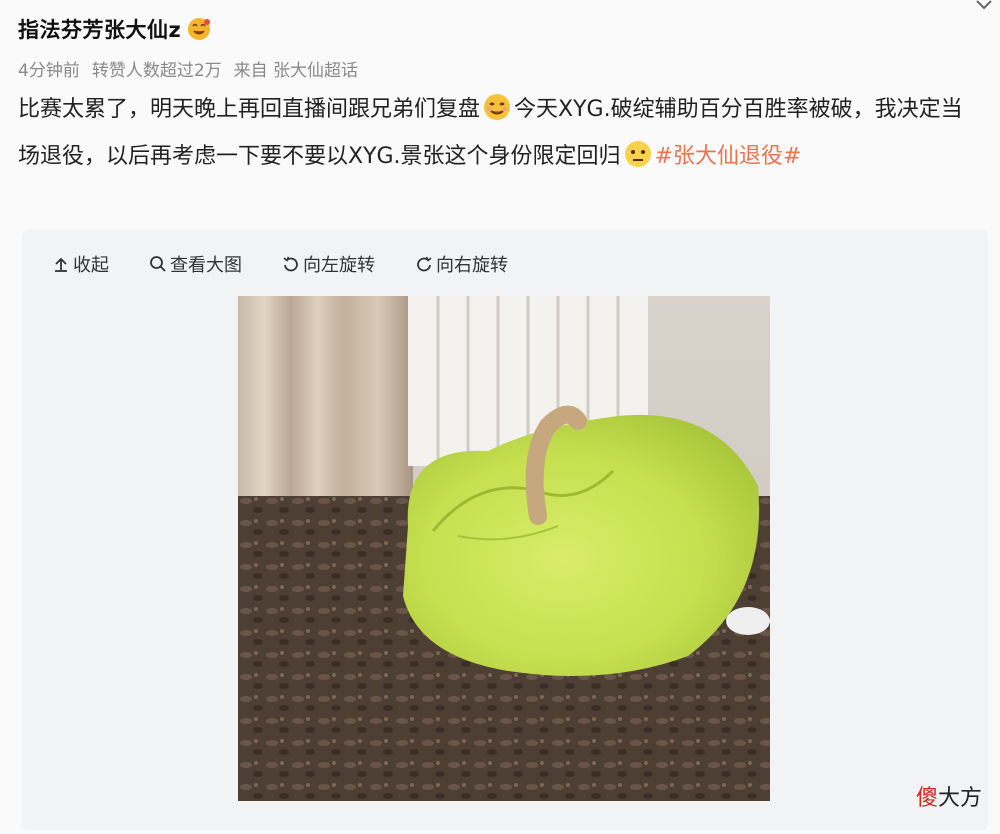 The height and width of the screenshot is (834, 1000). What do you see at coordinates (206, 265) in the screenshot?
I see `view-large-label: 查看大图` at bounding box center [206, 265].